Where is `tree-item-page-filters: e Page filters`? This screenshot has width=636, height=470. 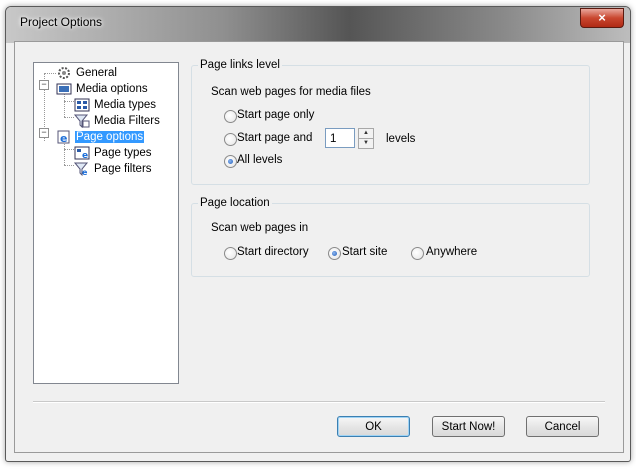
tree-item-page-filters: e Page filters is located at coordinates (113, 169).